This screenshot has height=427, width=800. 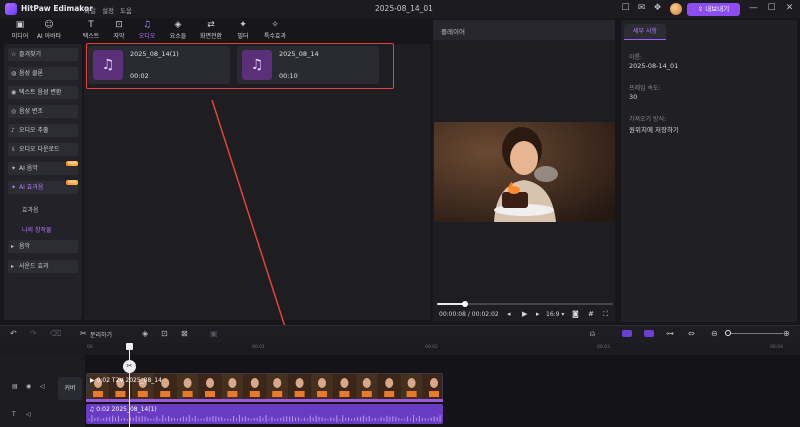 What do you see at coordinates (538, 314) in the screenshot?
I see `next-frame-icon: ▸` at bounding box center [538, 314].